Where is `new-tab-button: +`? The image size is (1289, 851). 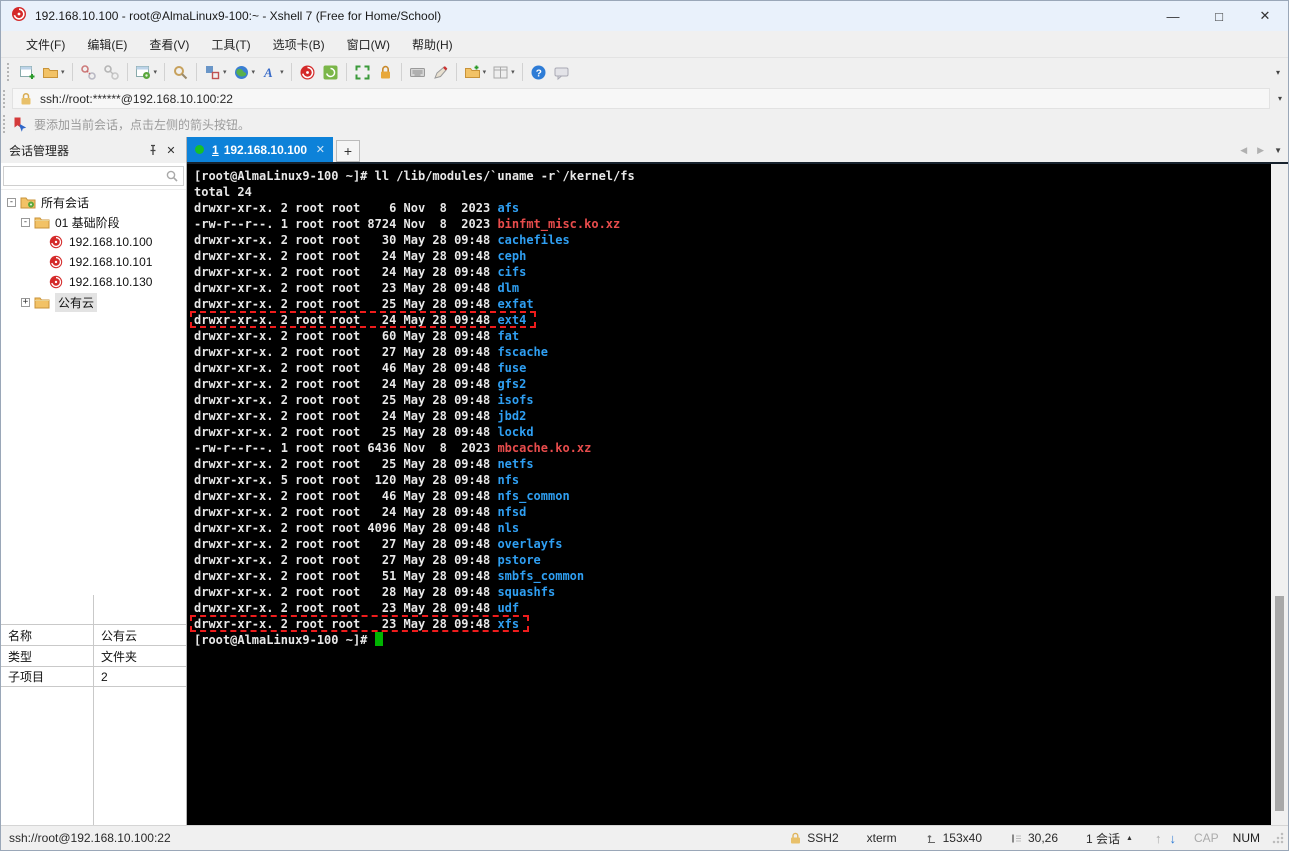 new-tab-button: + is located at coordinates (348, 151).